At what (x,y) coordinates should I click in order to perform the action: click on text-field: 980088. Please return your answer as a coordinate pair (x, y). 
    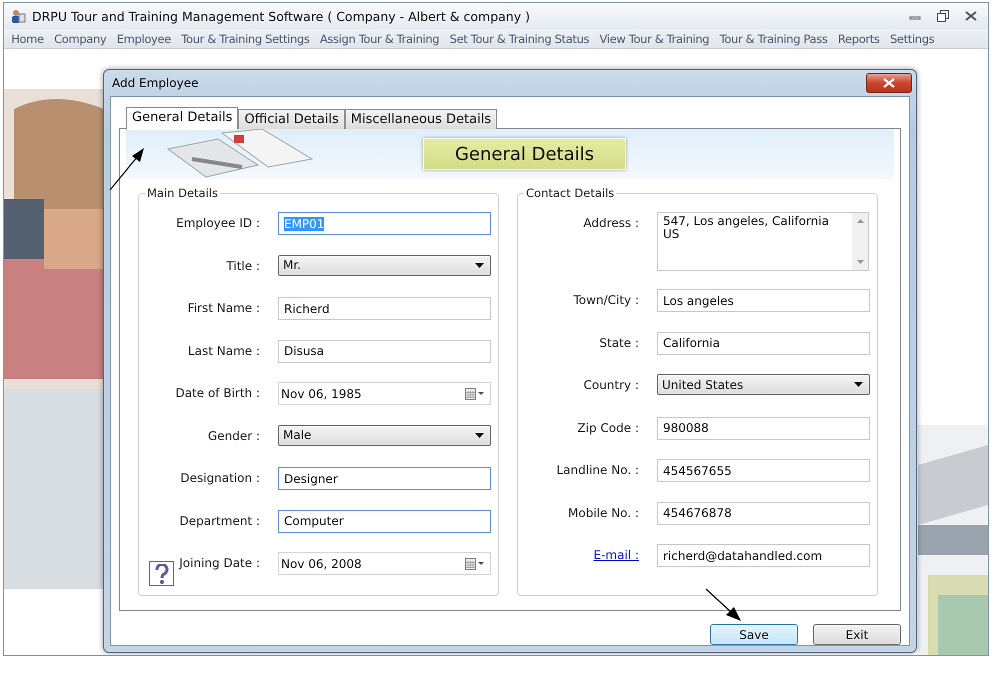
    Looking at the image, I should click on (763, 428).